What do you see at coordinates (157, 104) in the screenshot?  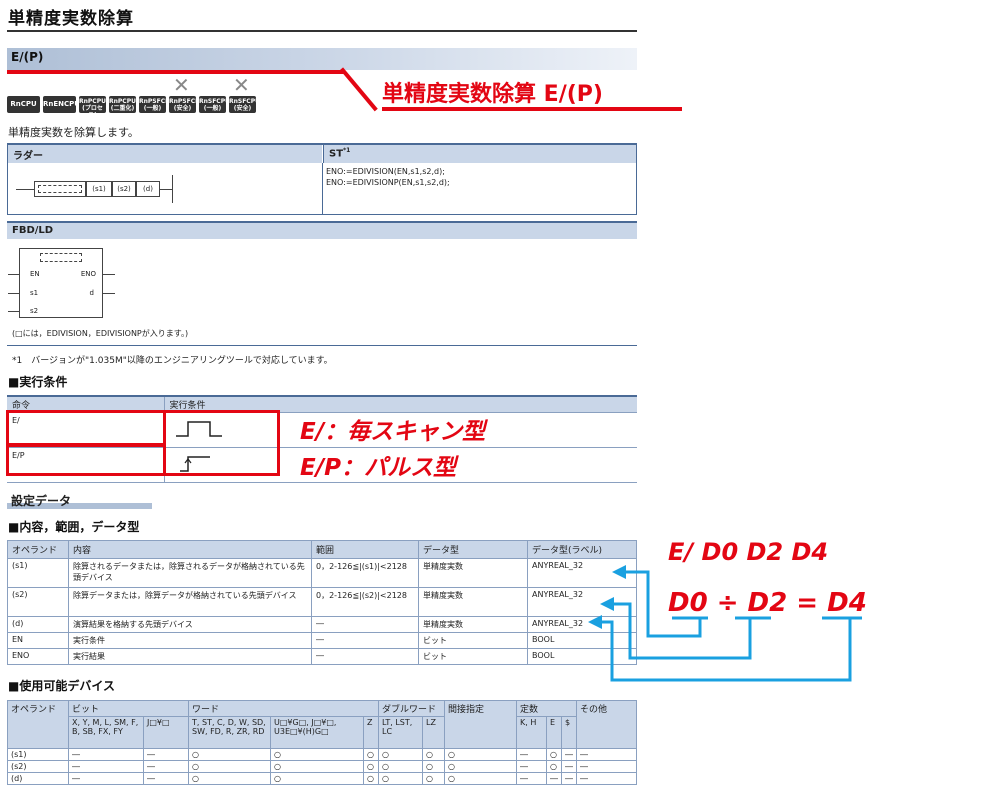 I see `cpu-badge: RnPSFCPU (一般)` at bounding box center [157, 104].